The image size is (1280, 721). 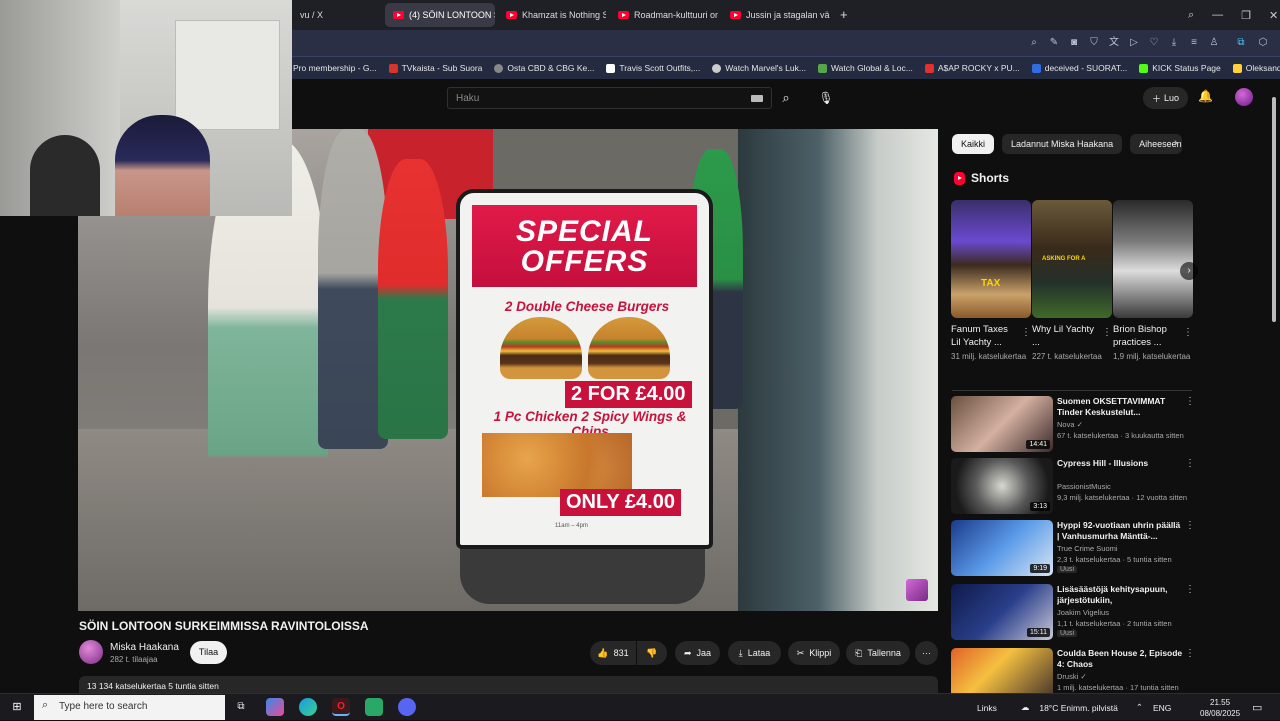 I want to click on page-scrollbar, so click(x=1274, y=389).